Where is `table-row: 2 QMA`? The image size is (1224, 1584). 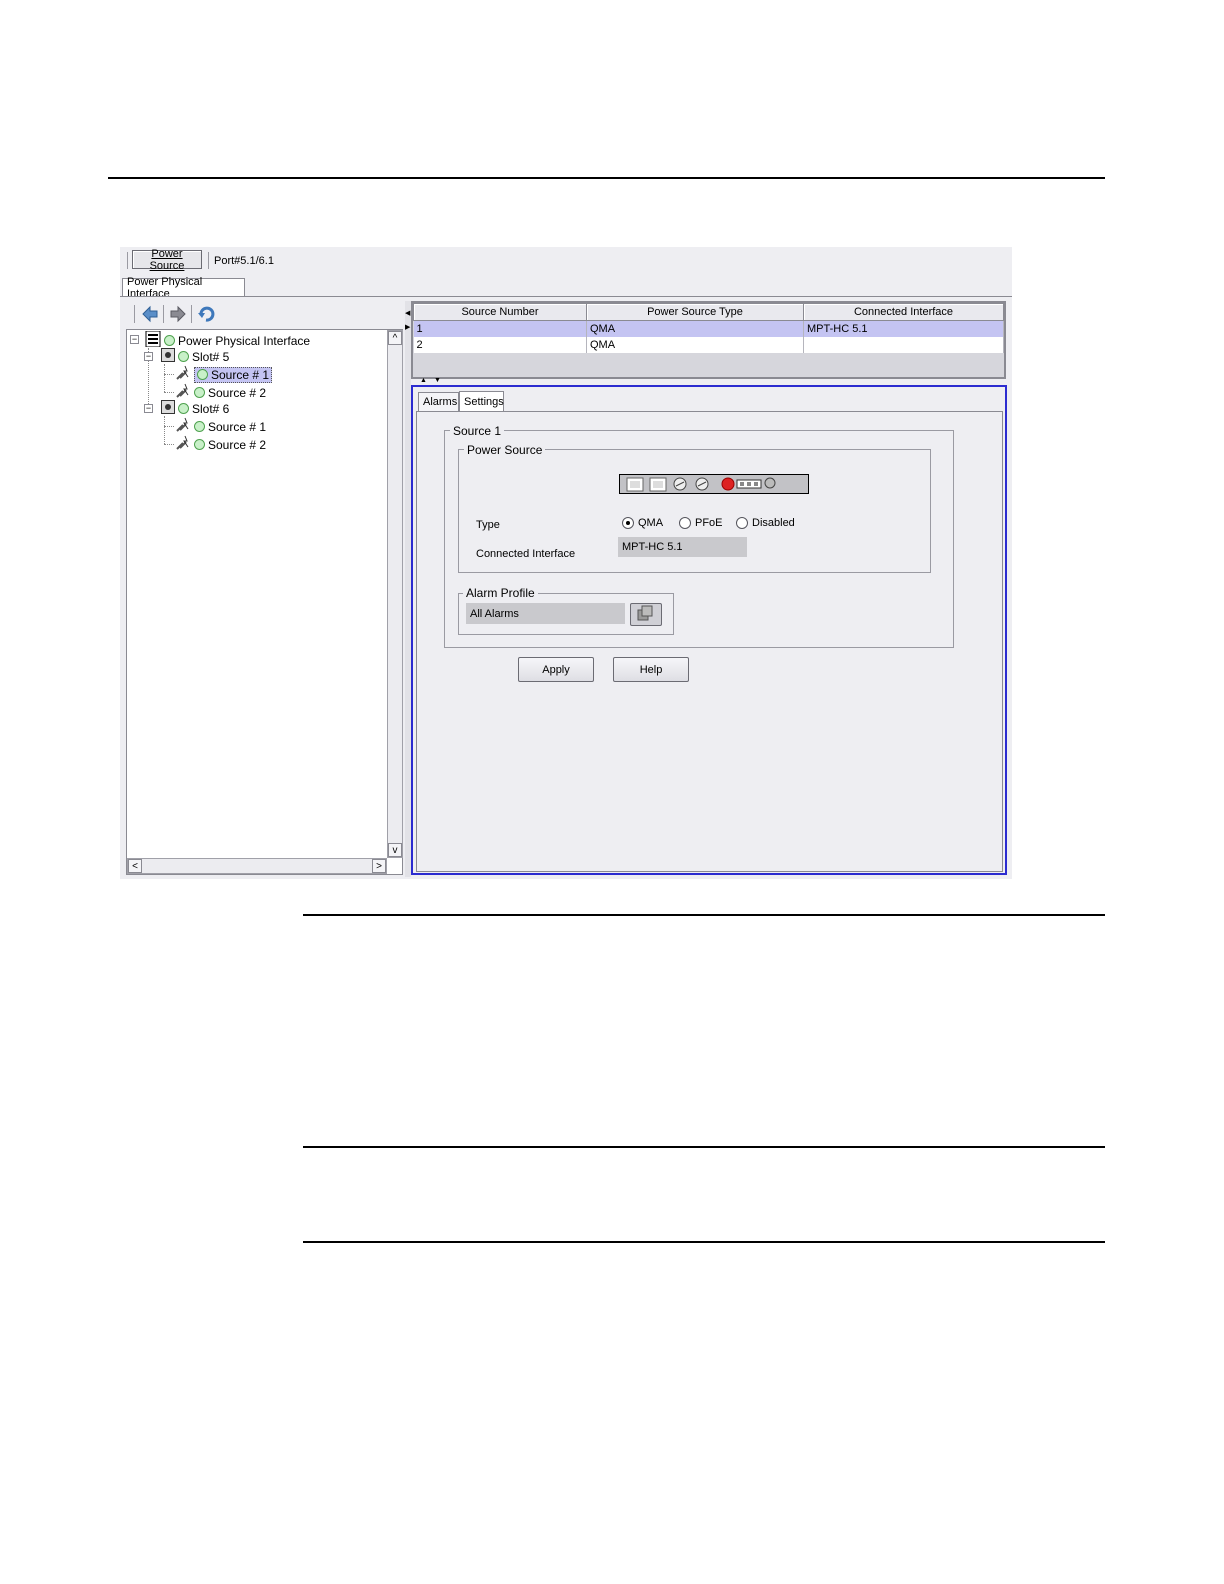
table-row: 2 QMA is located at coordinates (708, 345).